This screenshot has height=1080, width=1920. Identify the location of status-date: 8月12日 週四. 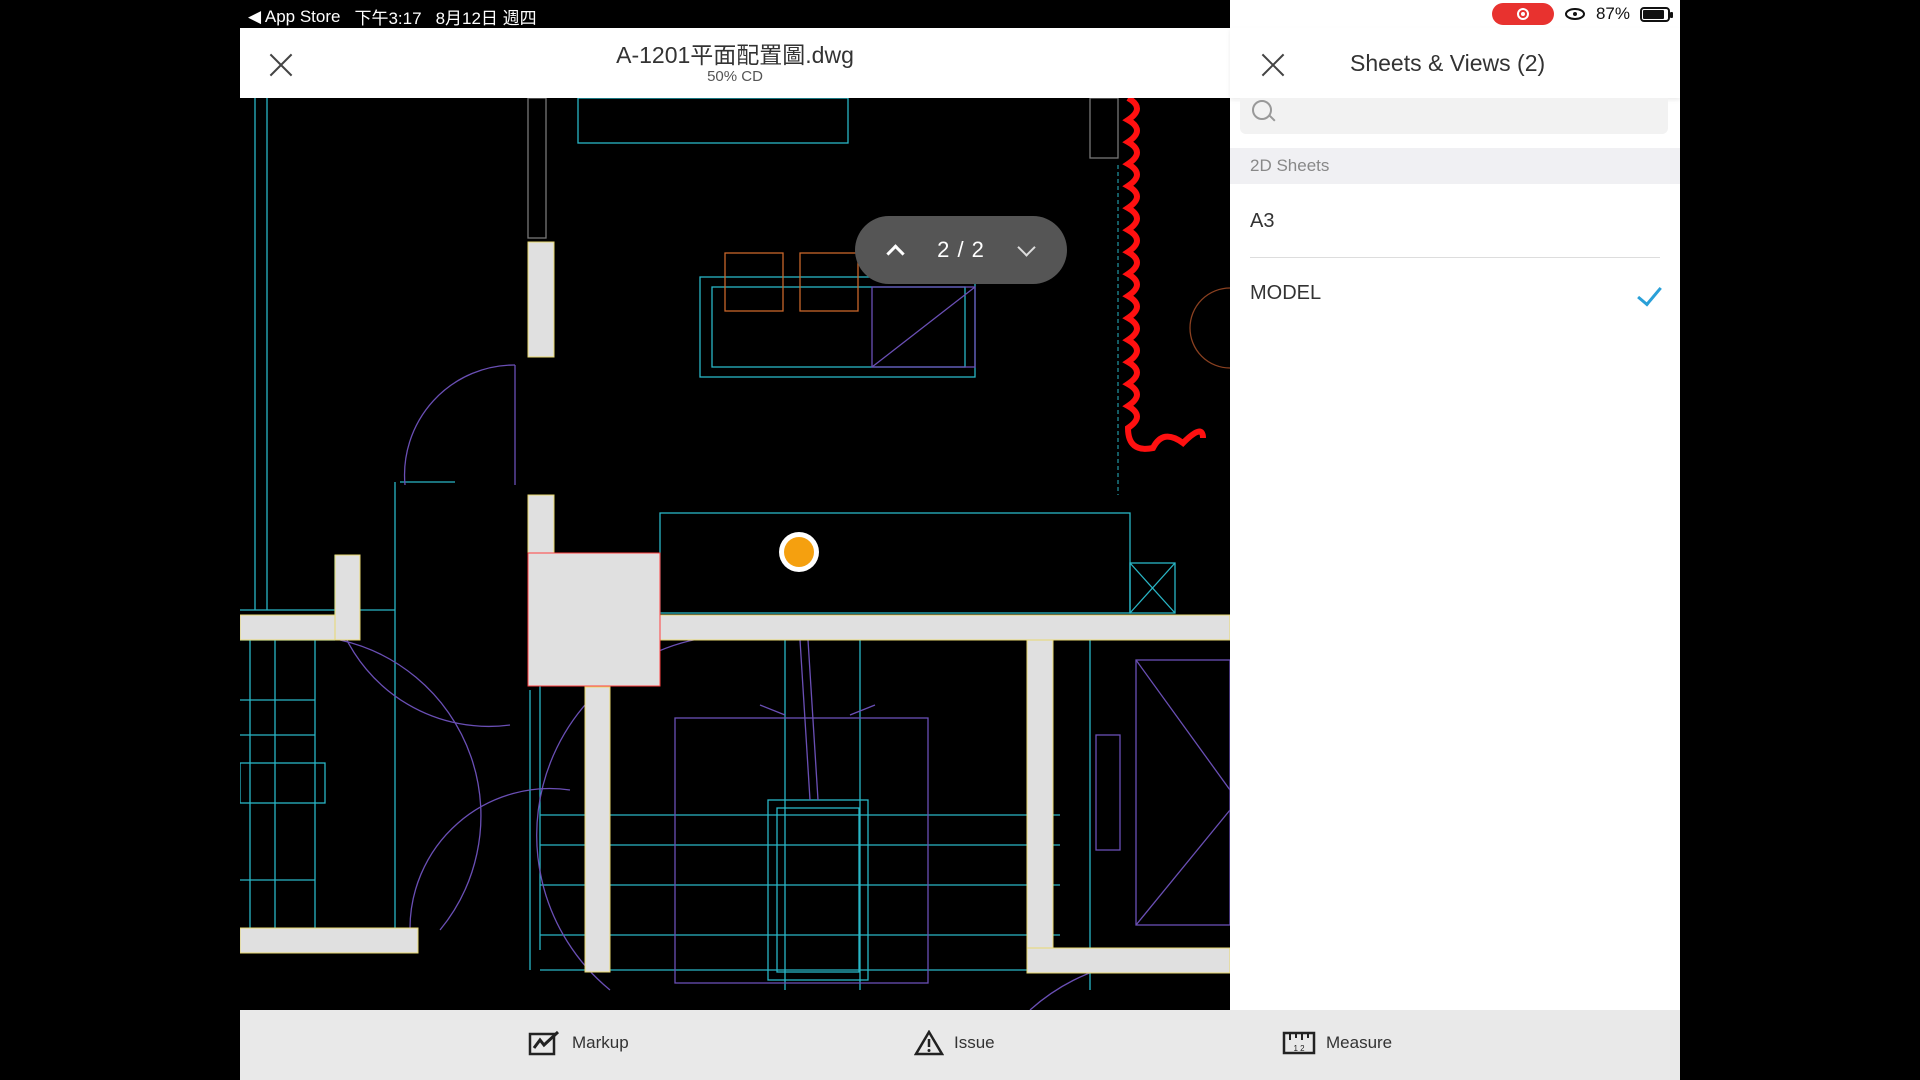
(486, 18).